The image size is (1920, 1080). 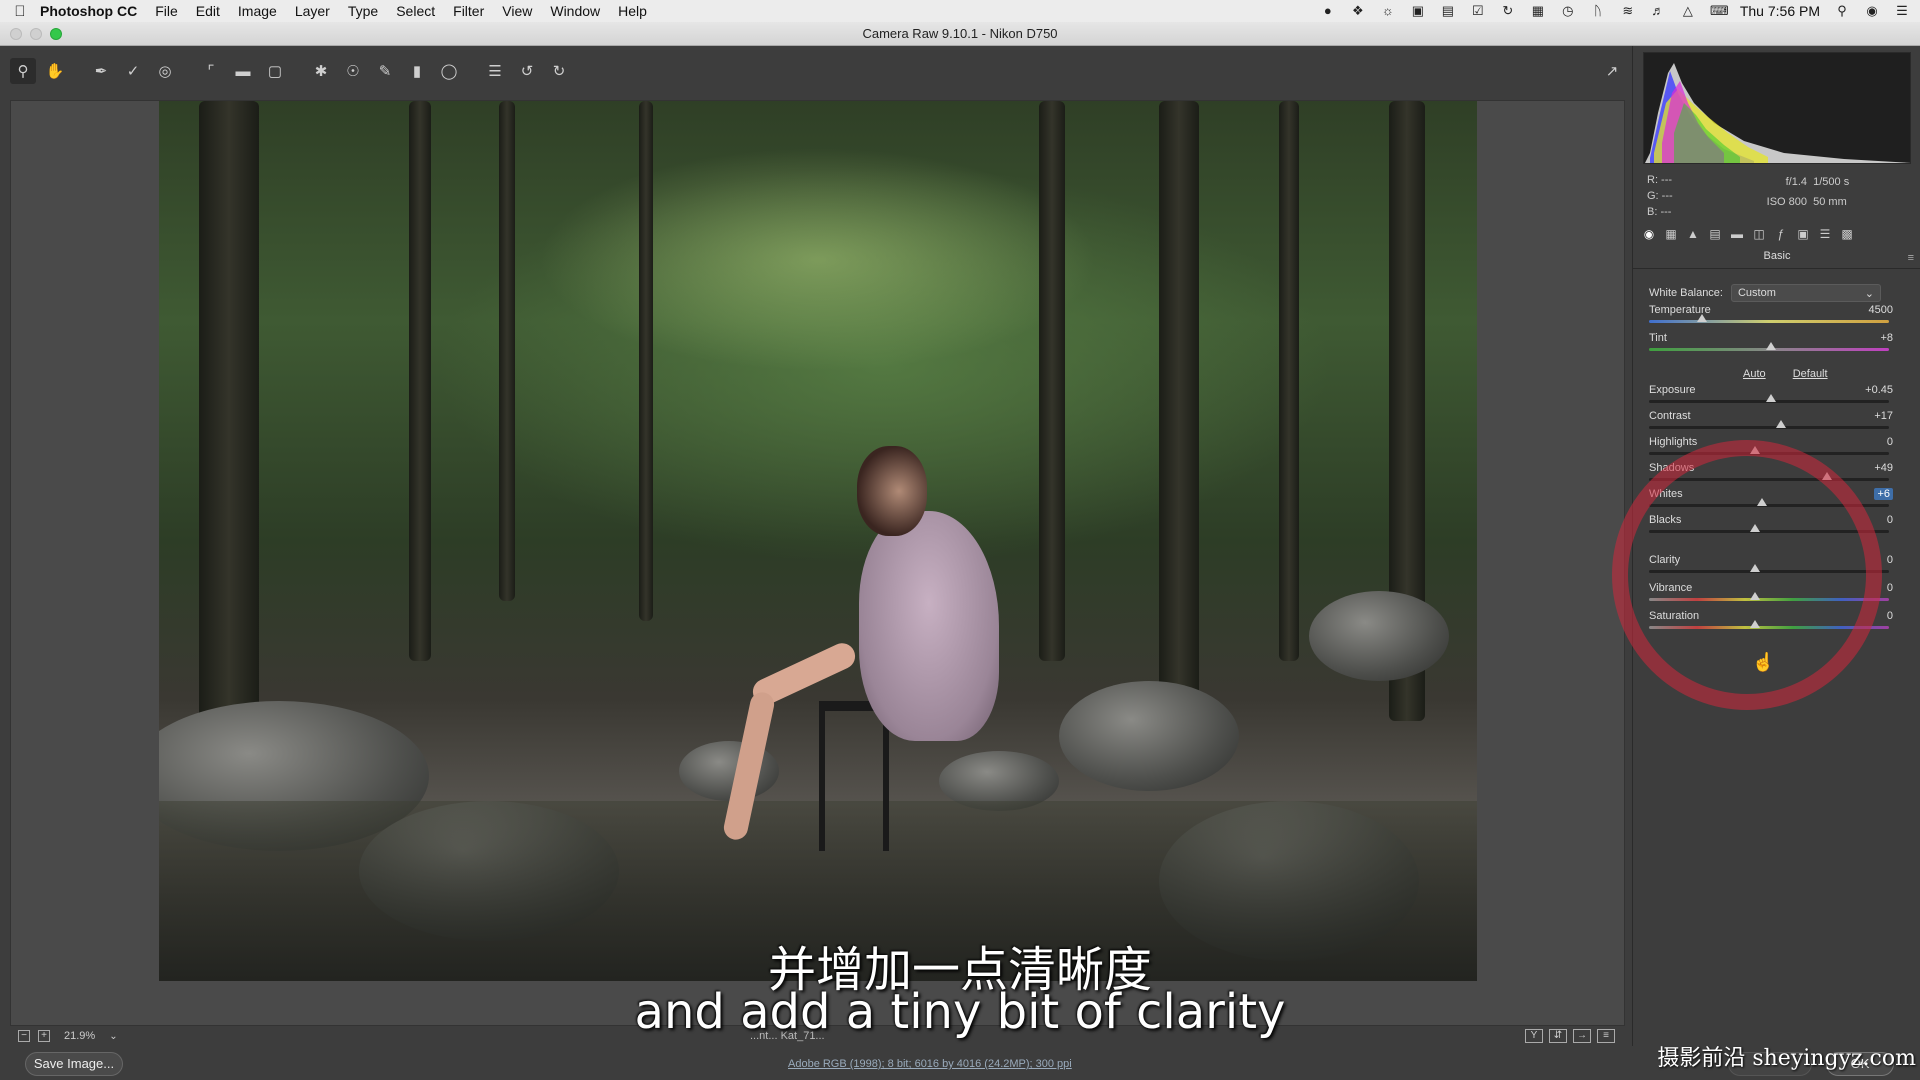 I want to click on menu-file: File, so click(x=166, y=11).